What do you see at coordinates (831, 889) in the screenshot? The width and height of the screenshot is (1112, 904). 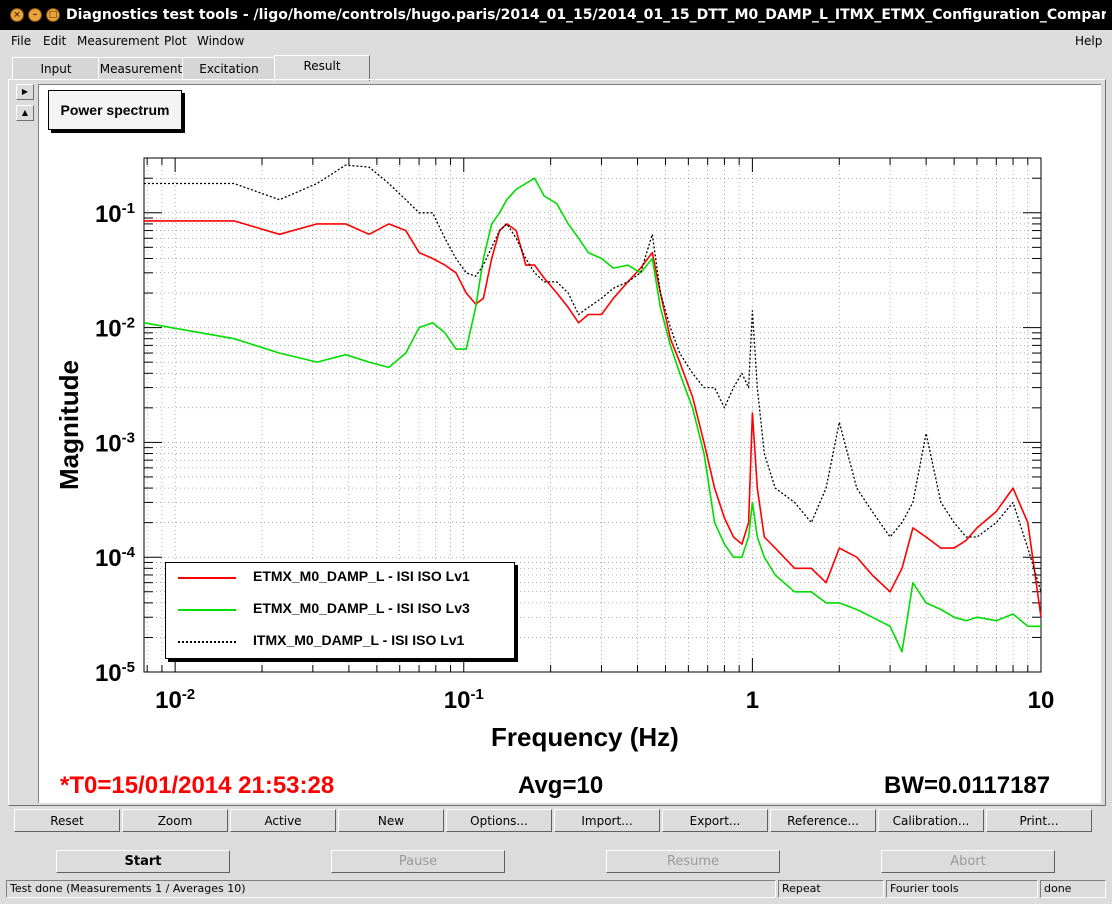 I see `status-repeat: Repeat` at bounding box center [831, 889].